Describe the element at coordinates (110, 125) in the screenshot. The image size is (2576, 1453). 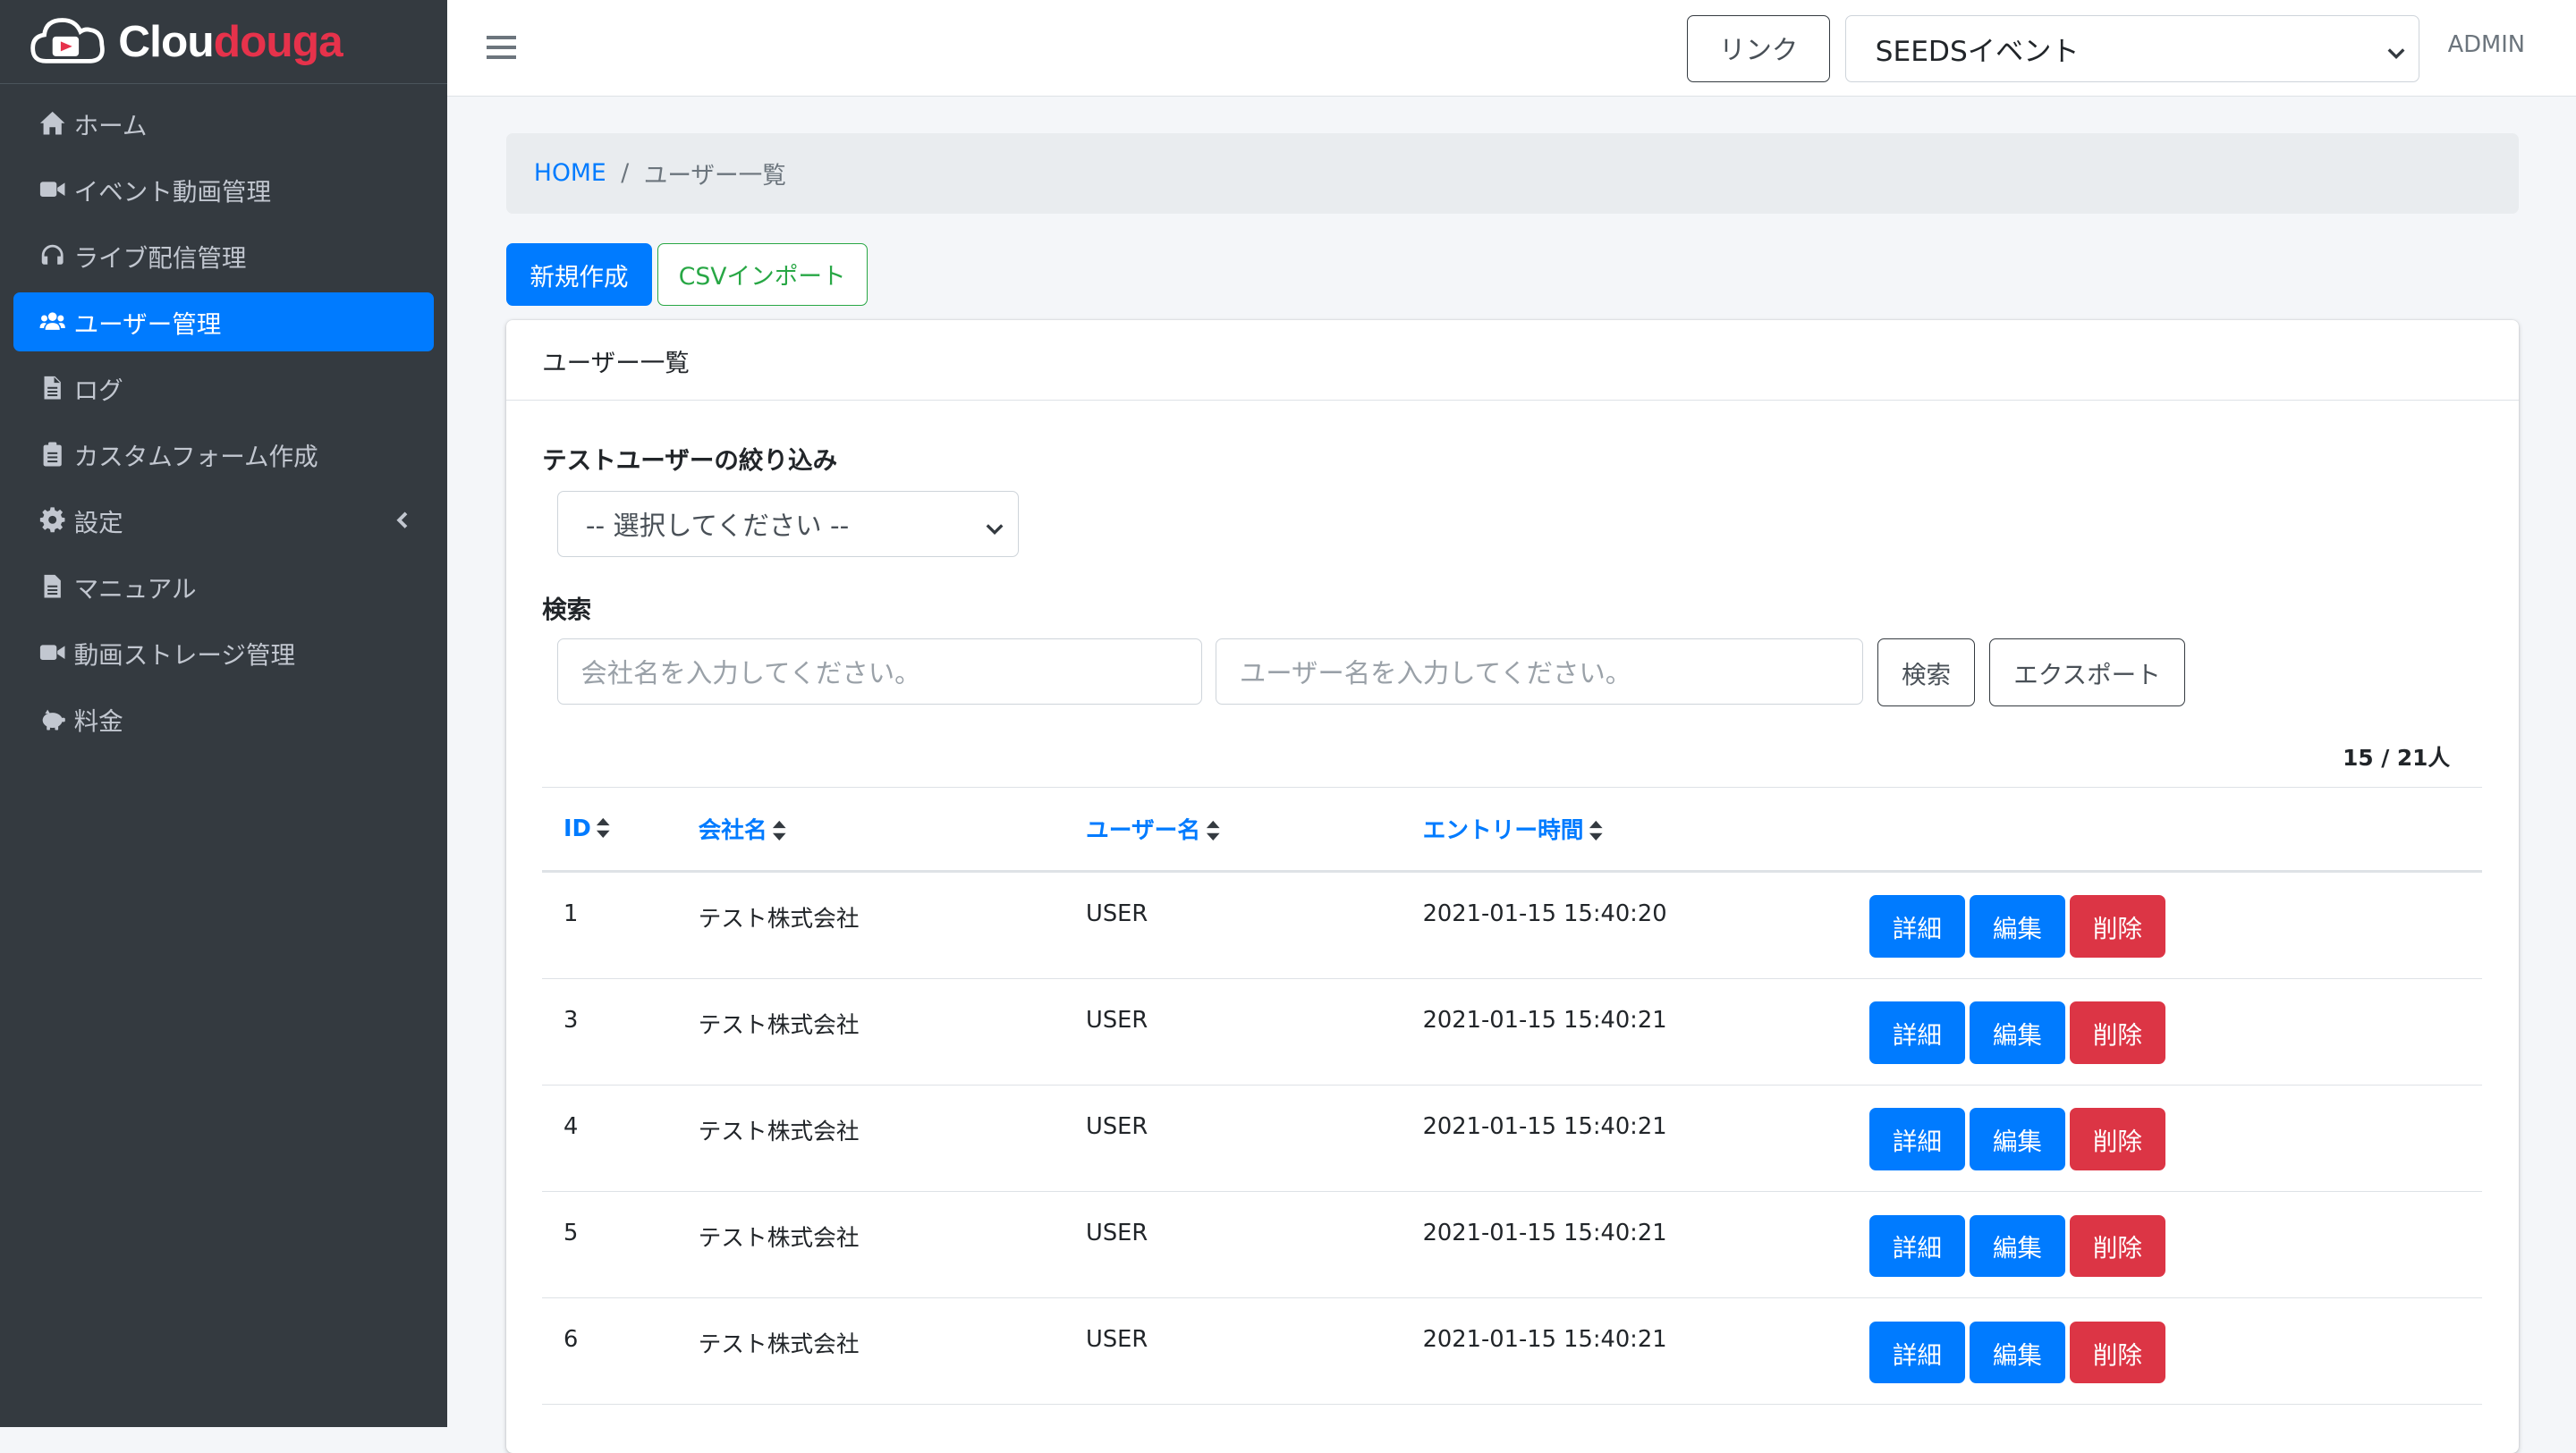
I see `sidebar-item-label: ホーム` at that location.